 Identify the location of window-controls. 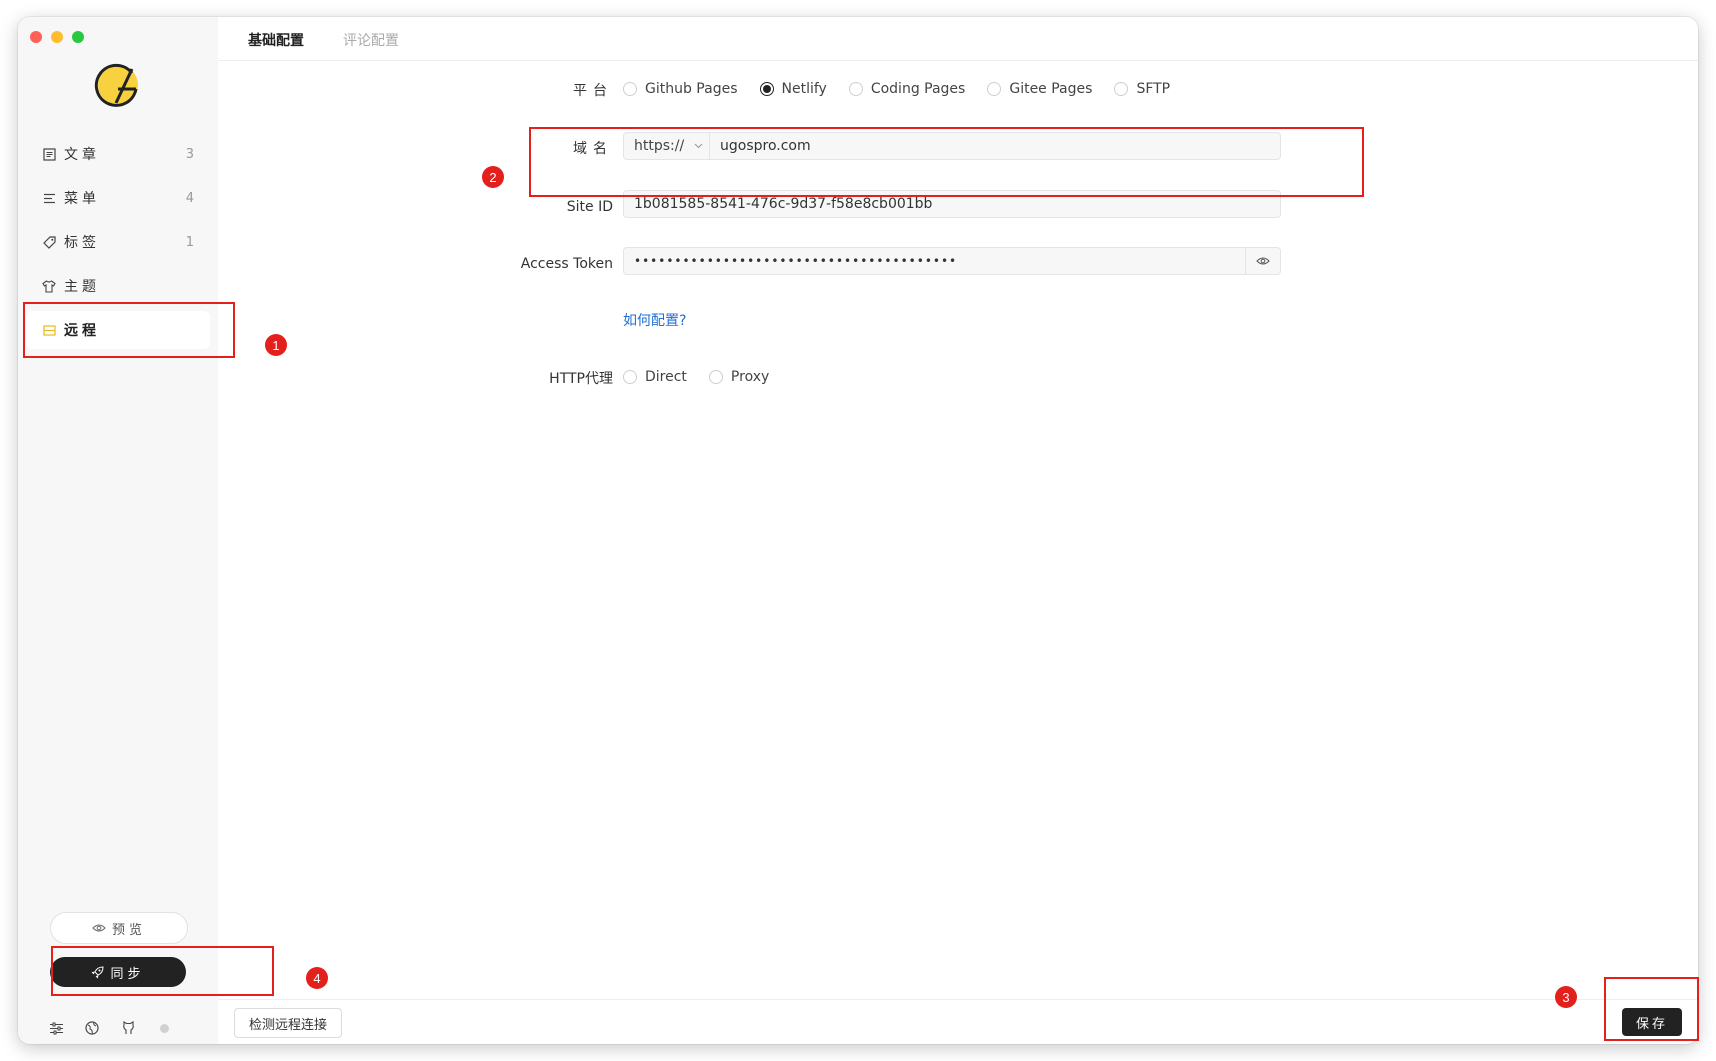
(57, 37).